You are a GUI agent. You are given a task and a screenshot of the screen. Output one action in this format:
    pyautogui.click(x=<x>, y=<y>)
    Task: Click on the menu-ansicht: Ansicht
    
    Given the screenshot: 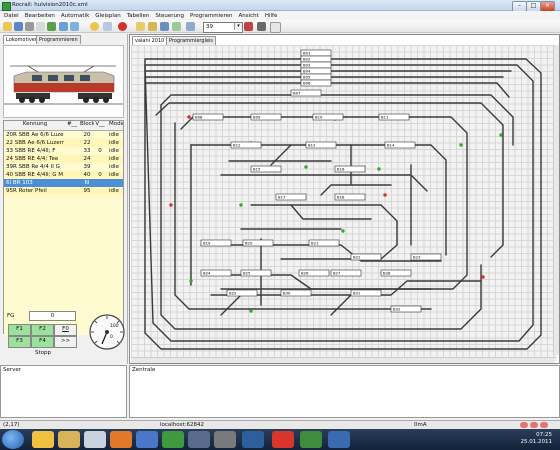 What is the action you would take?
    pyautogui.click(x=249, y=16)
    